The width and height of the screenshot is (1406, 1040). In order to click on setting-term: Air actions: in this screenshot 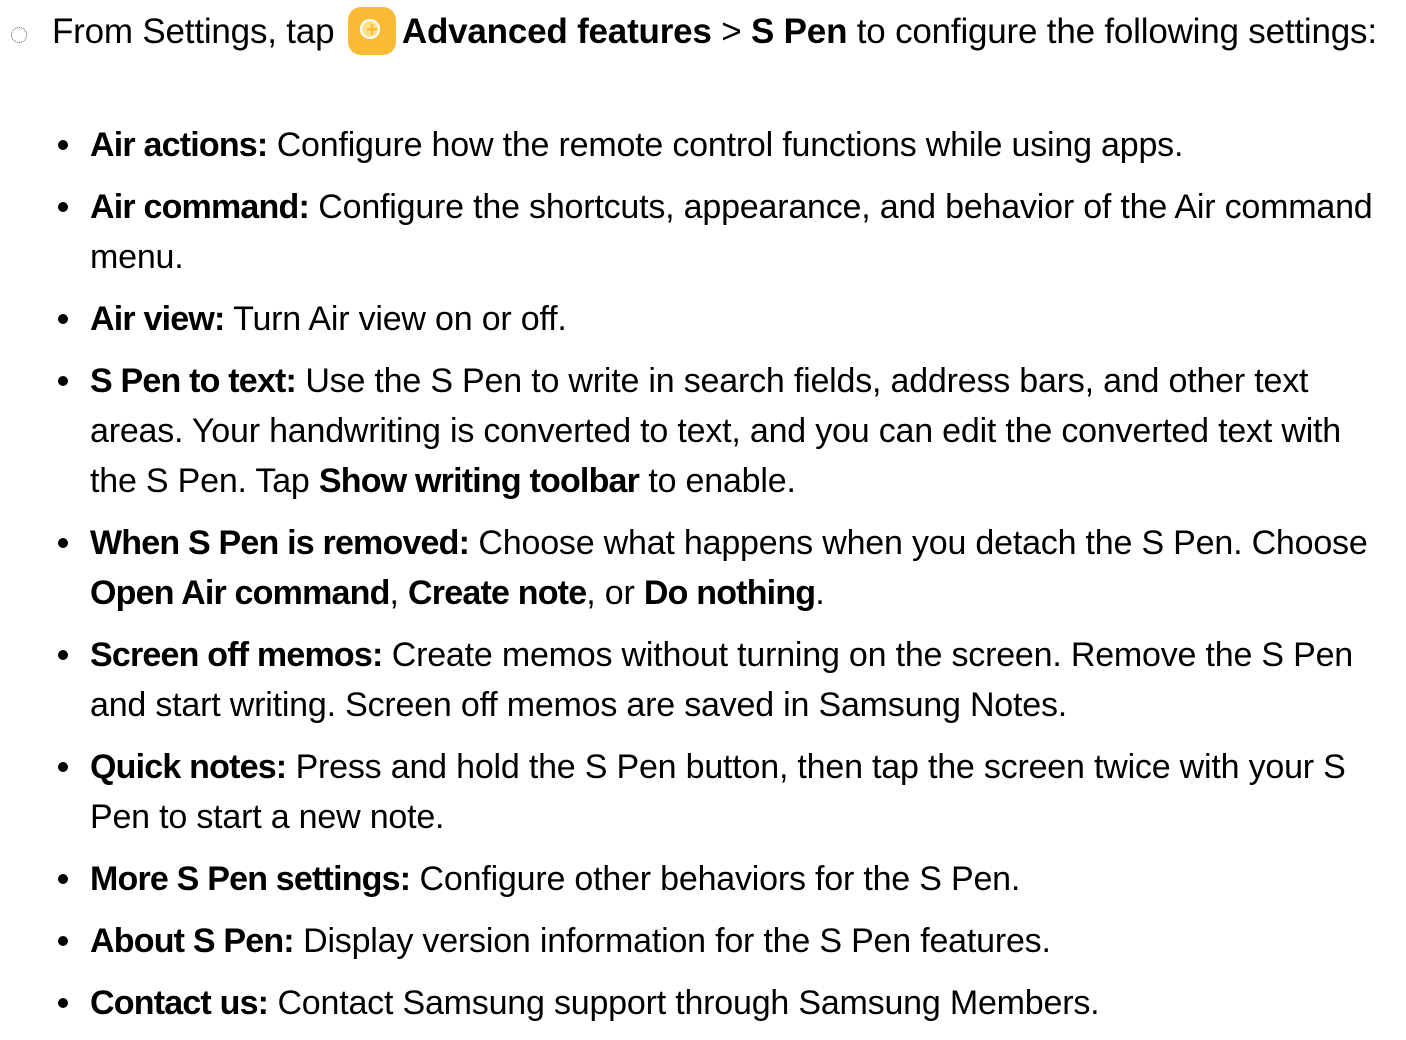, I will do `click(179, 145)`.